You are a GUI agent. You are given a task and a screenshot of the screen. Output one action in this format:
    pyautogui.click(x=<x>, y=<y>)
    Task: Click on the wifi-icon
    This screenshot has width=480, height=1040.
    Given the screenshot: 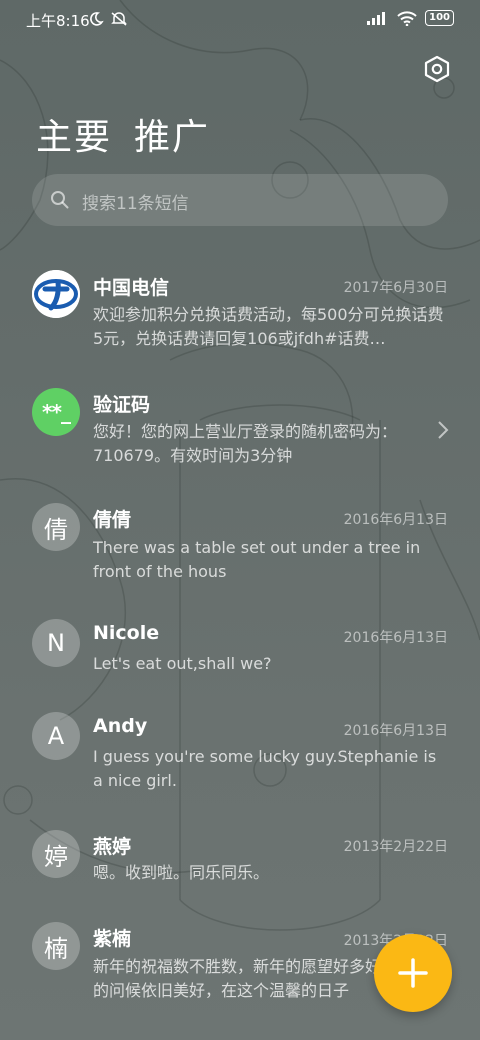 What is the action you would take?
    pyautogui.click(x=407, y=18)
    